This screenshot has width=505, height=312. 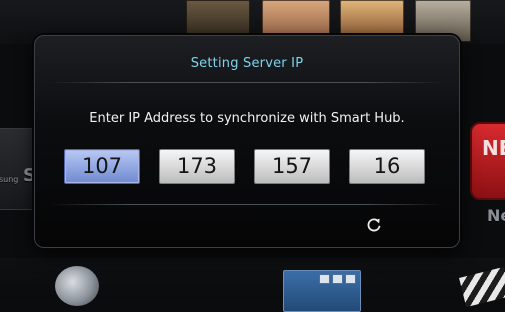 I want to click on minimize-icon, so click(x=324, y=279).